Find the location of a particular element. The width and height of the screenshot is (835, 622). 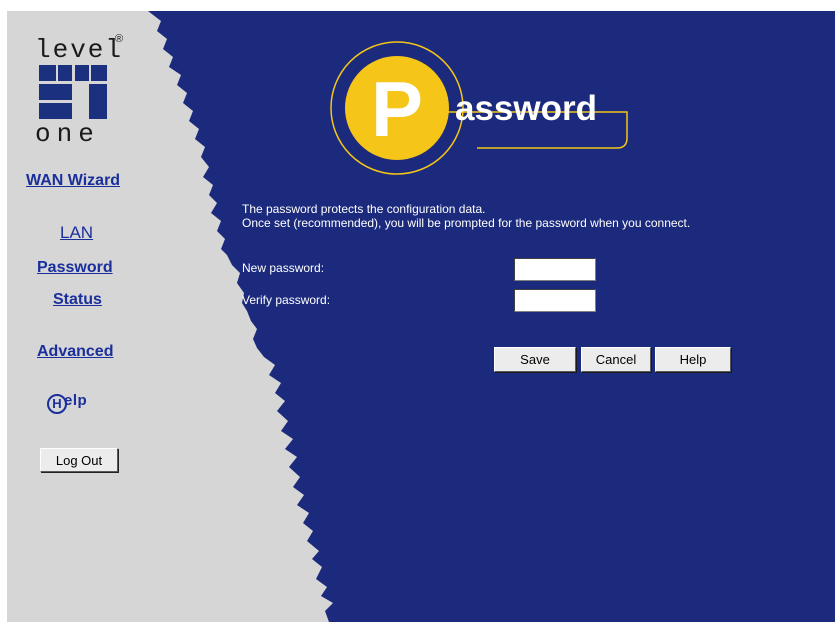

logo-registered-mark: ® is located at coordinates (119, 39).